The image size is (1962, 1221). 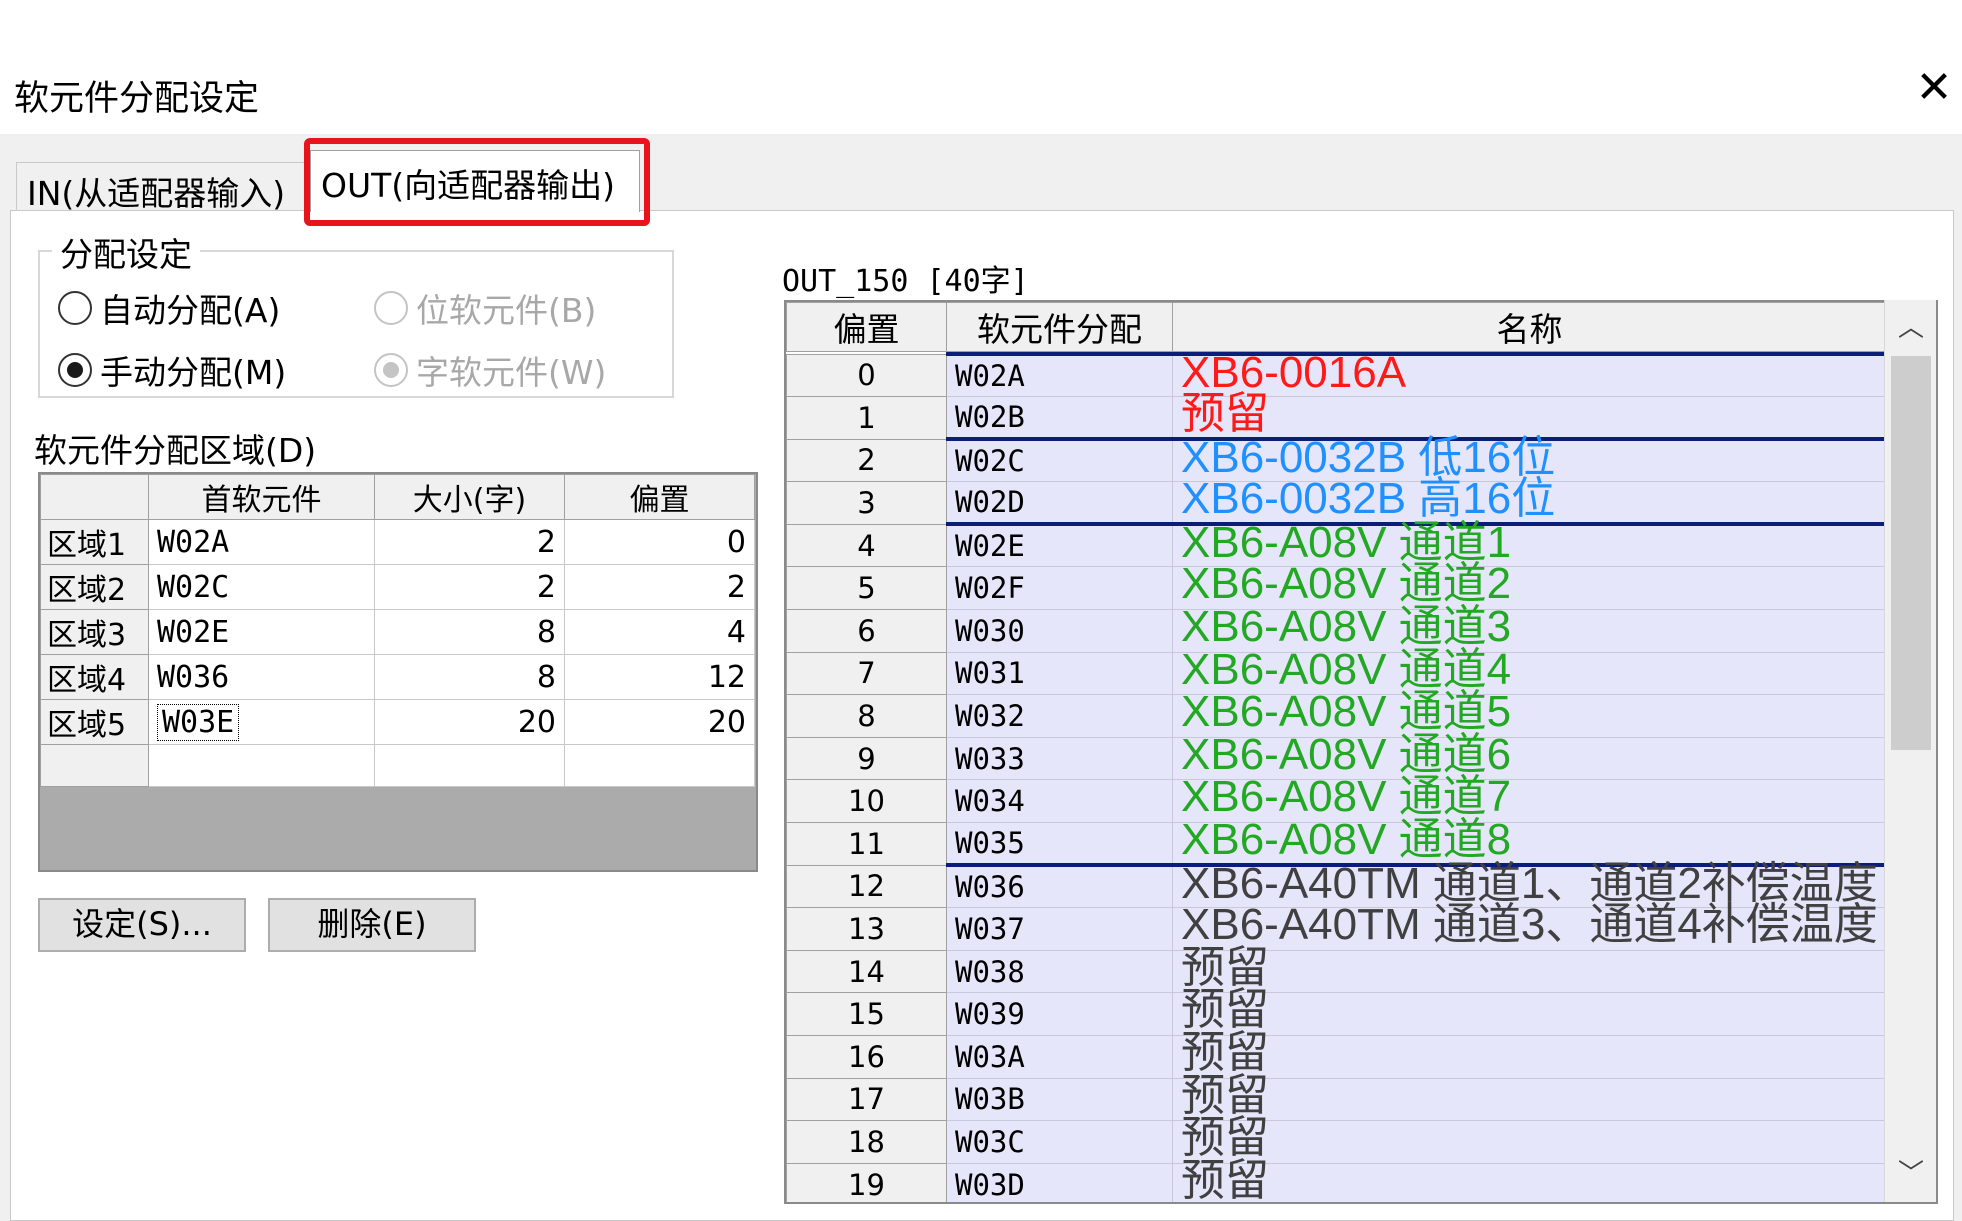 What do you see at coordinates (94, 542) in the screenshot?
I see `area-row-header: 区域1` at bounding box center [94, 542].